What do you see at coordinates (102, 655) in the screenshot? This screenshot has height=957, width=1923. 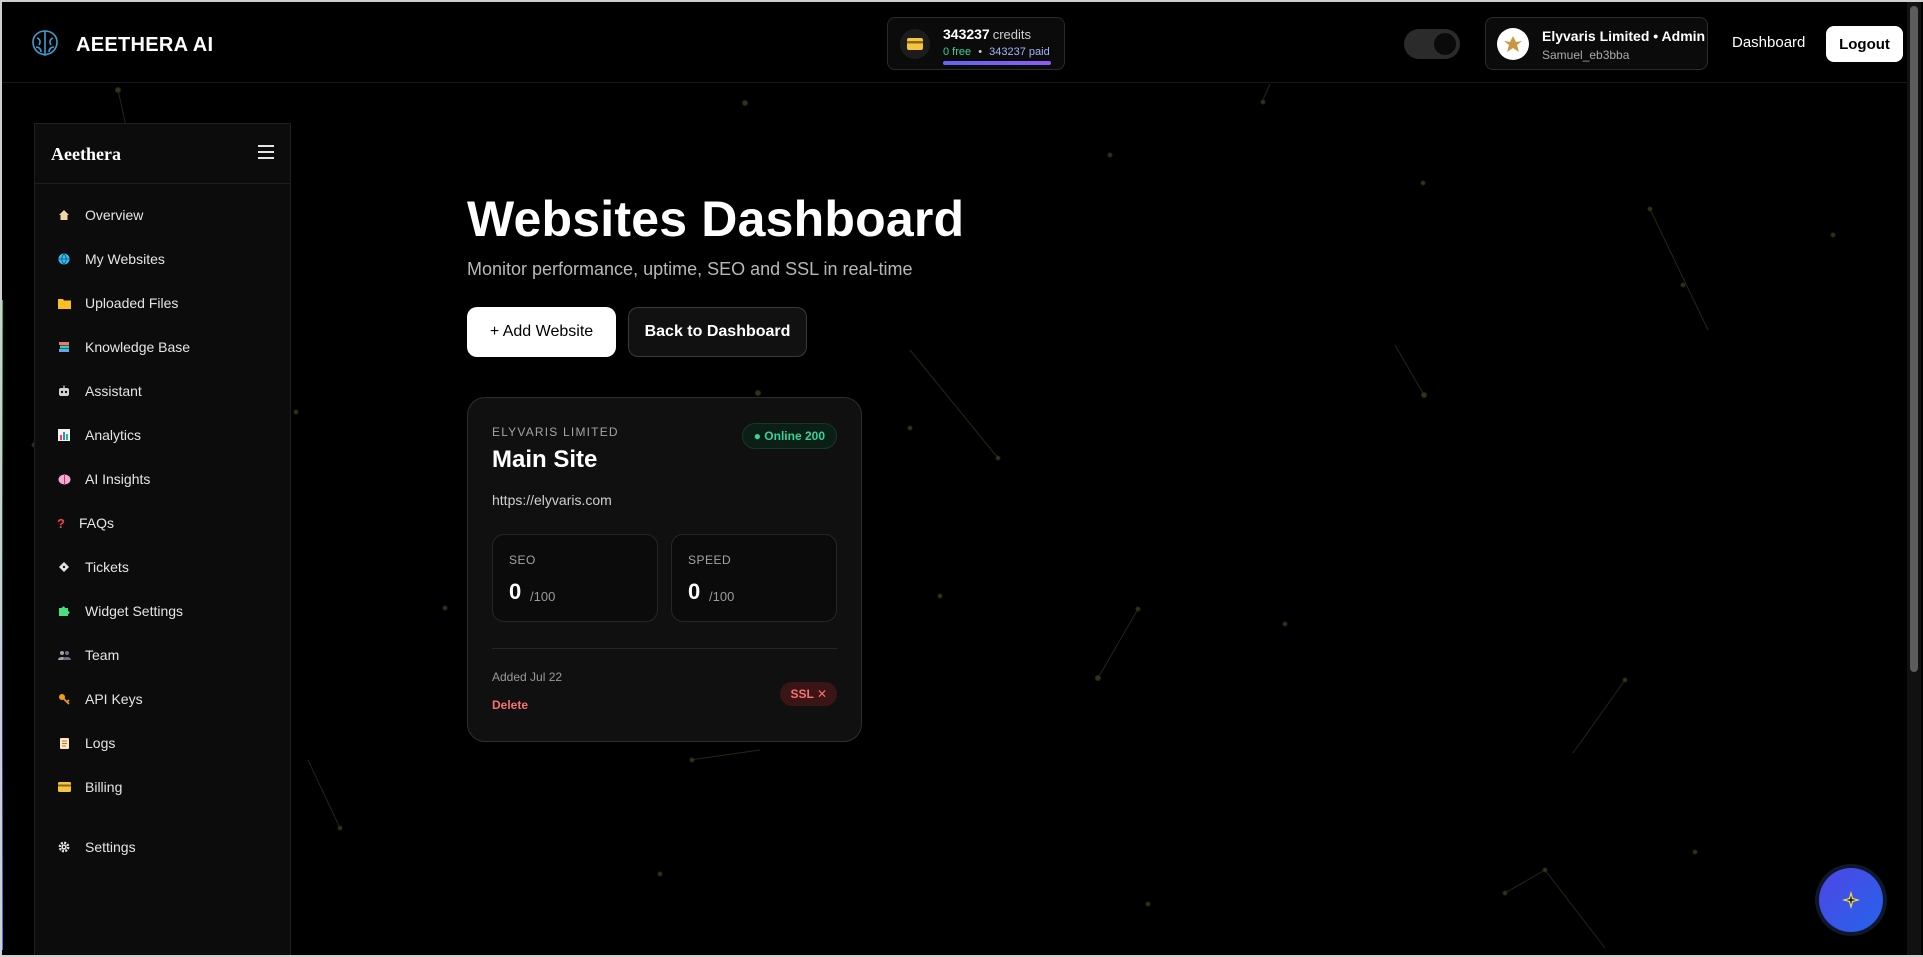 I see `sidebar-item-label: Team` at bounding box center [102, 655].